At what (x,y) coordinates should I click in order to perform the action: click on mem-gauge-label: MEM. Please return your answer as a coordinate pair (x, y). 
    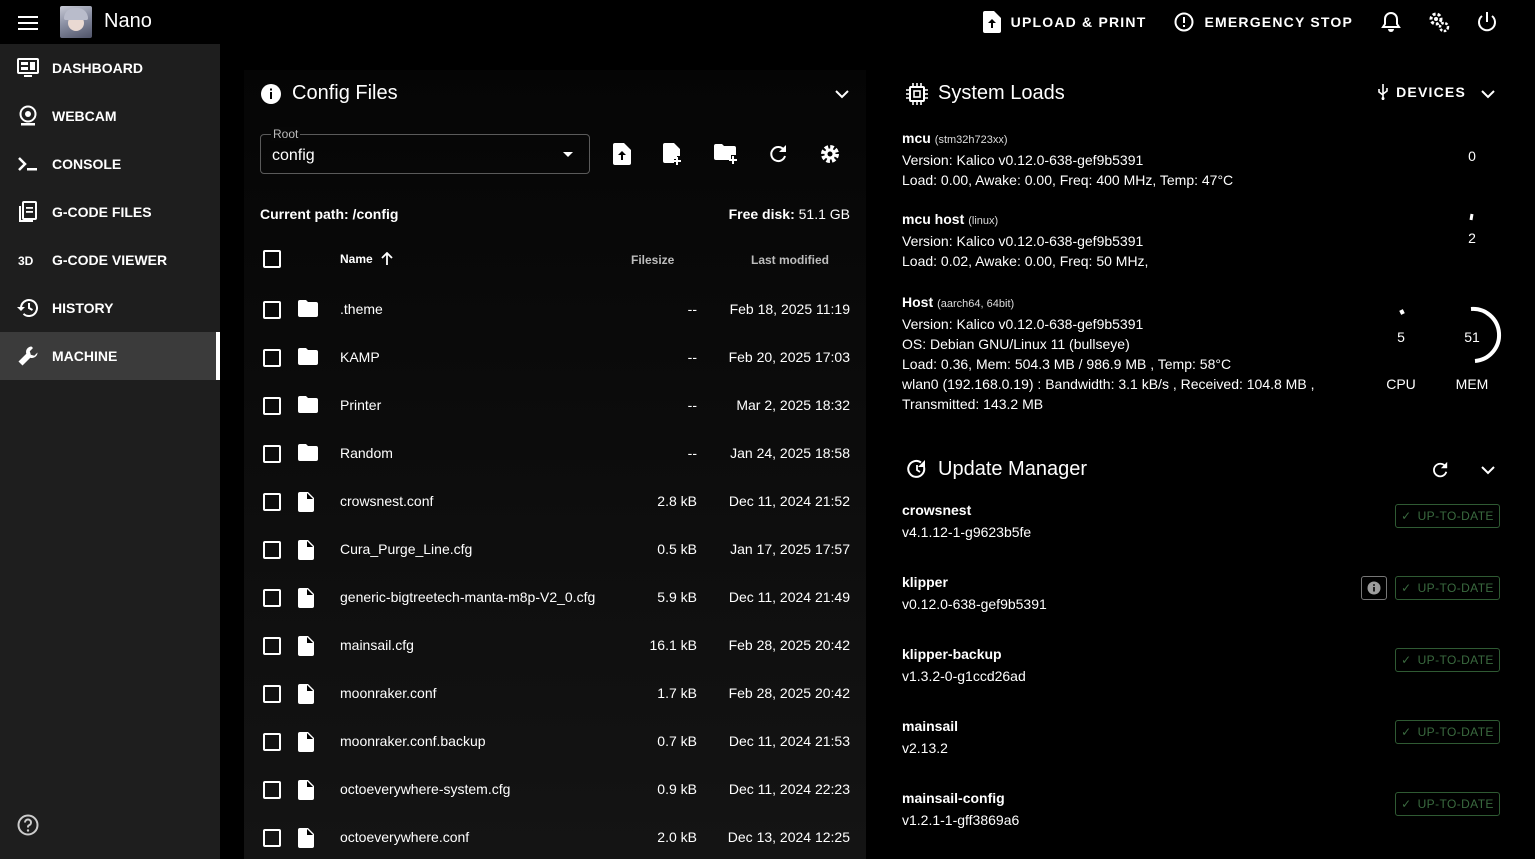
    Looking at the image, I should click on (1472, 384).